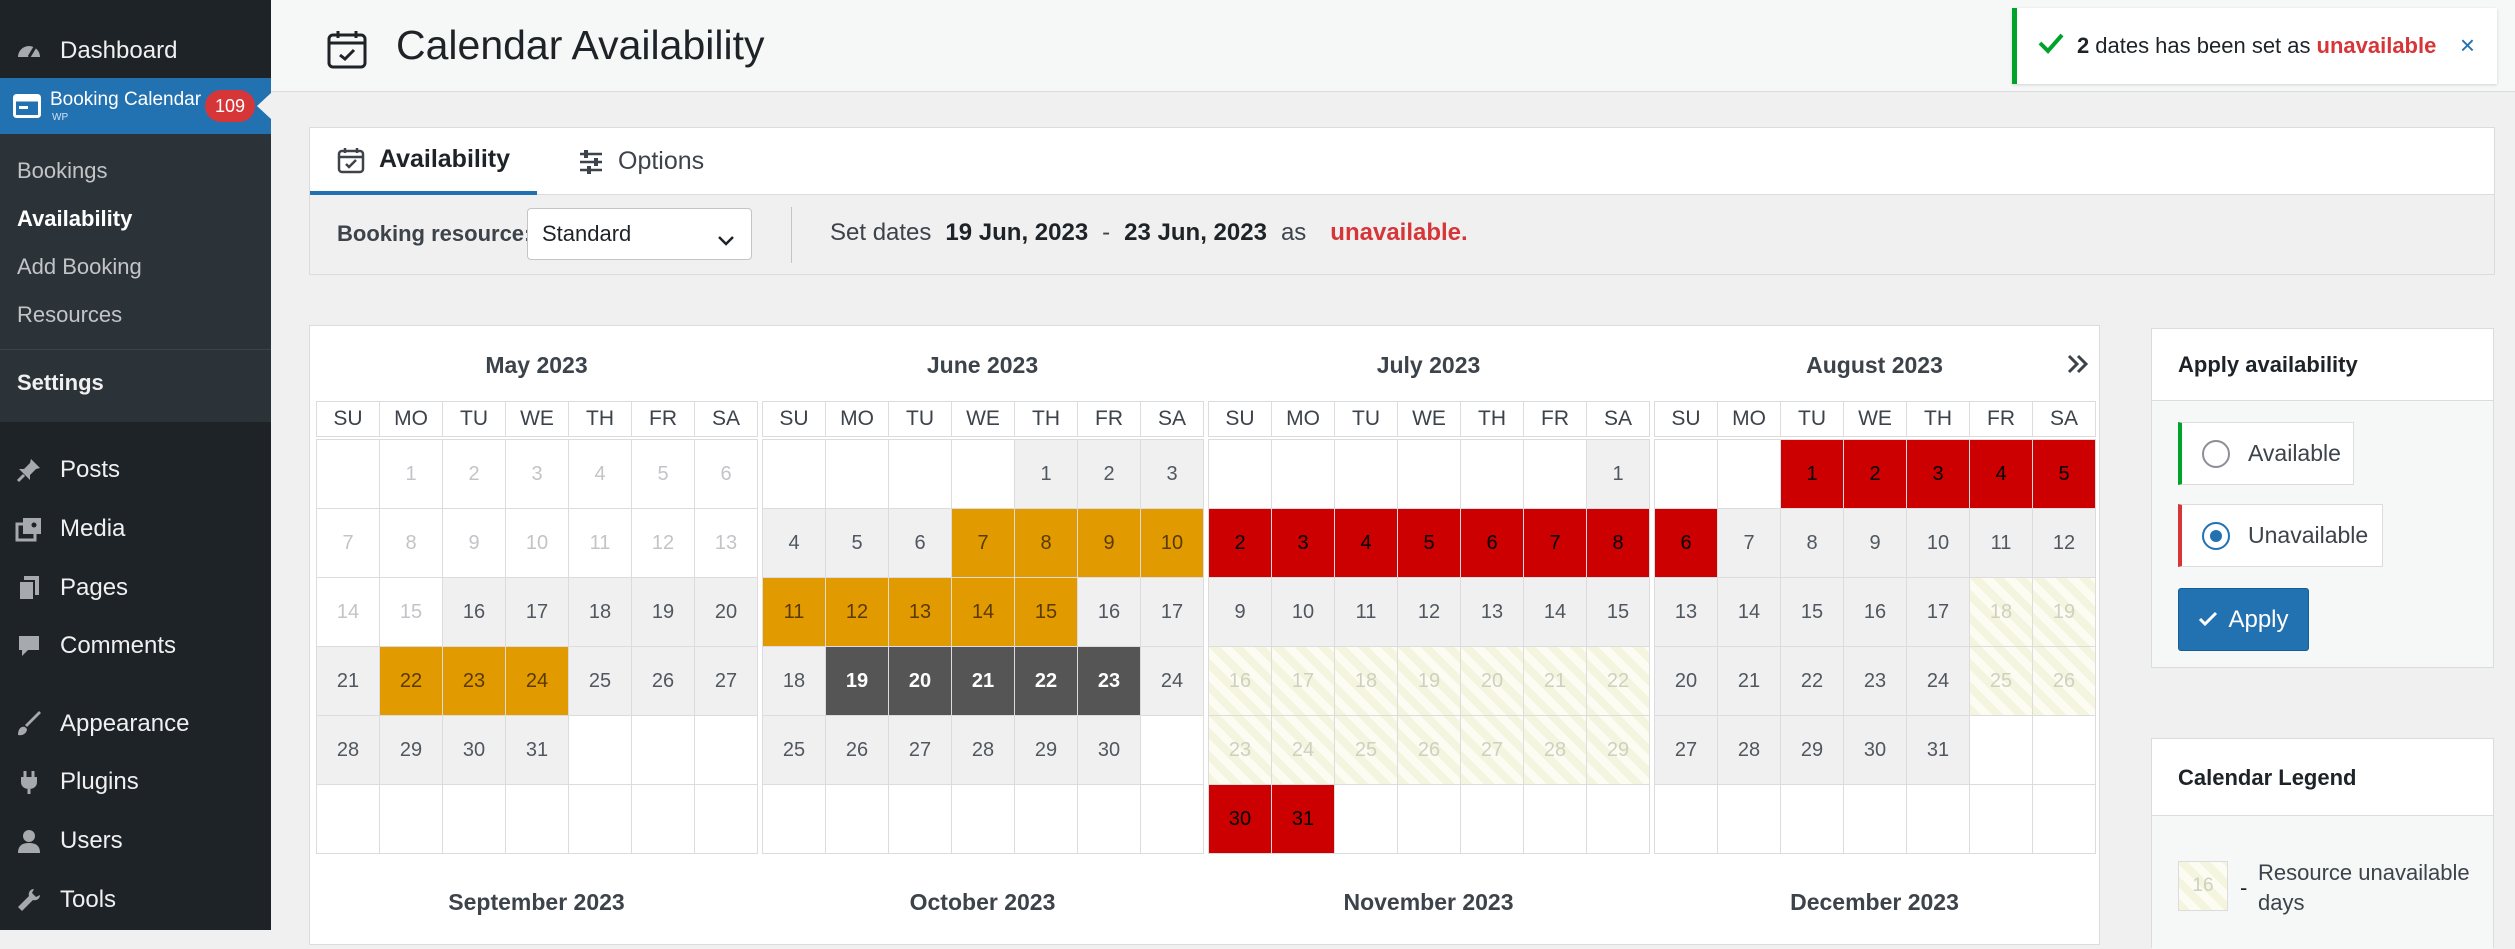 The width and height of the screenshot is (2515, 949). Describe the element at coordinates (135, 529) in the screenshot. I see `menu-media: Media` at that location.